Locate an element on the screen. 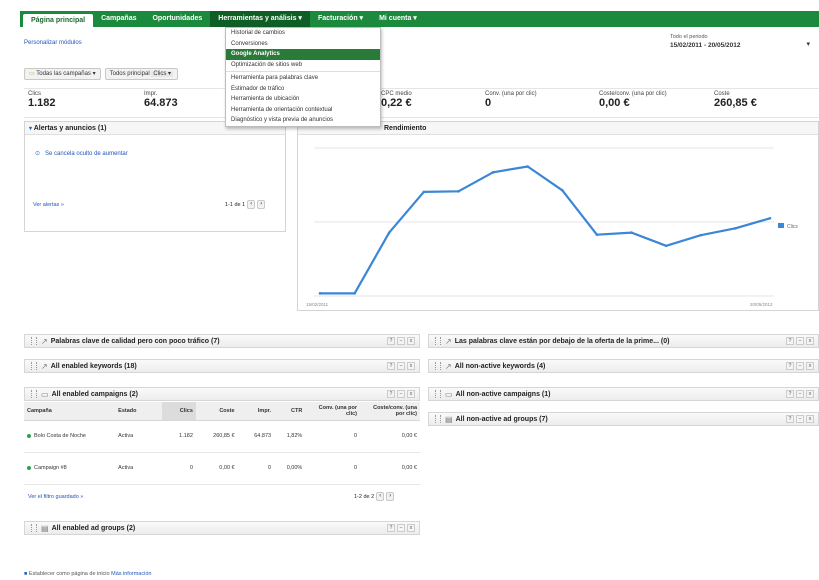  tab-billing: Facturación ▾ is located at coordinates (340, 19).